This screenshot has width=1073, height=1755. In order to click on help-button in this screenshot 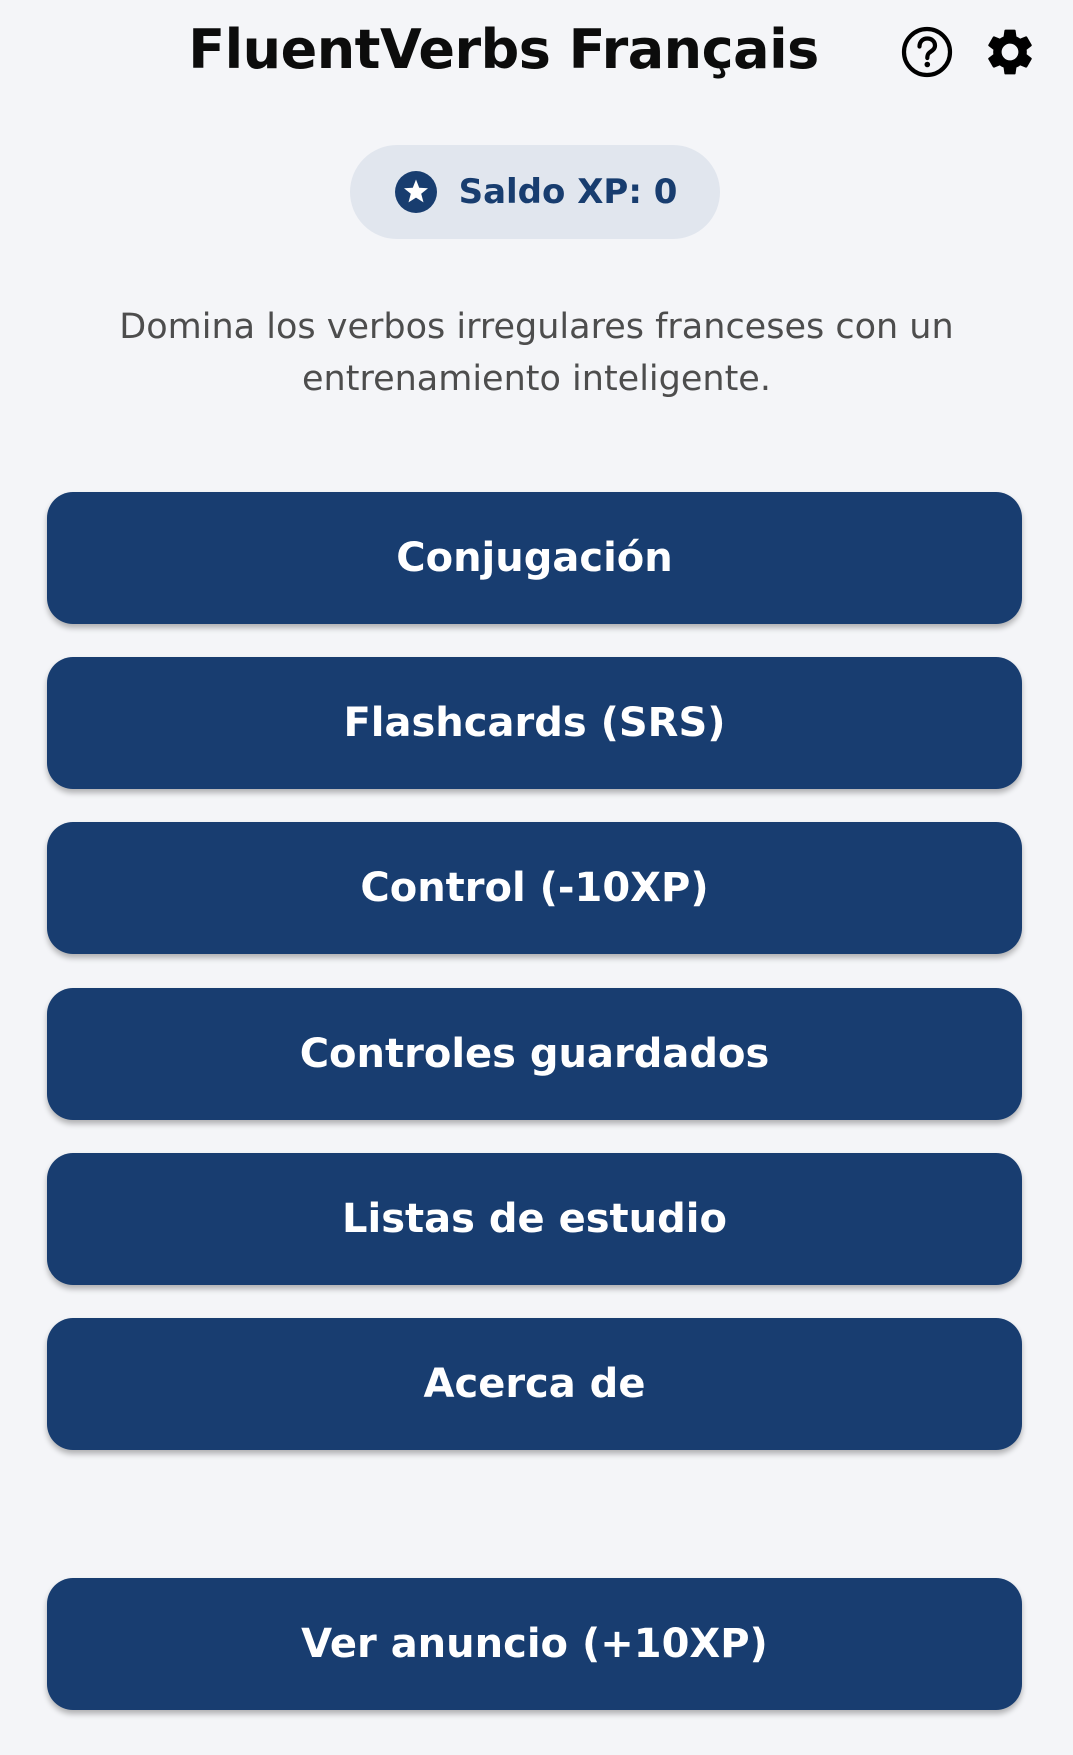, I will do `click(927, 52)`.